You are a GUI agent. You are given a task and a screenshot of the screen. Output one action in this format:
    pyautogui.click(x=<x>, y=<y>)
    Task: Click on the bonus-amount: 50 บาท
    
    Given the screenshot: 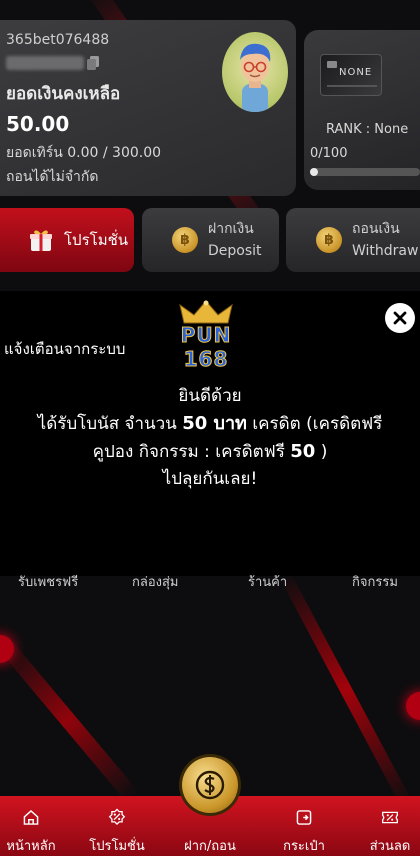 What is the action you would take?
    pyautogui.click(x=214, y=423)
    